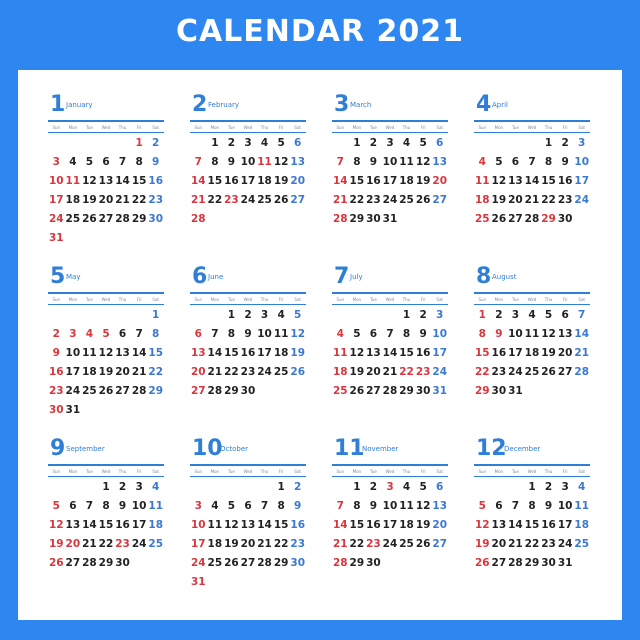 The image size is (640, 640). What do you see at coordinates (106, 304) in the screenshot?
I see `weekday-rule` at bounding box center [106, 304].